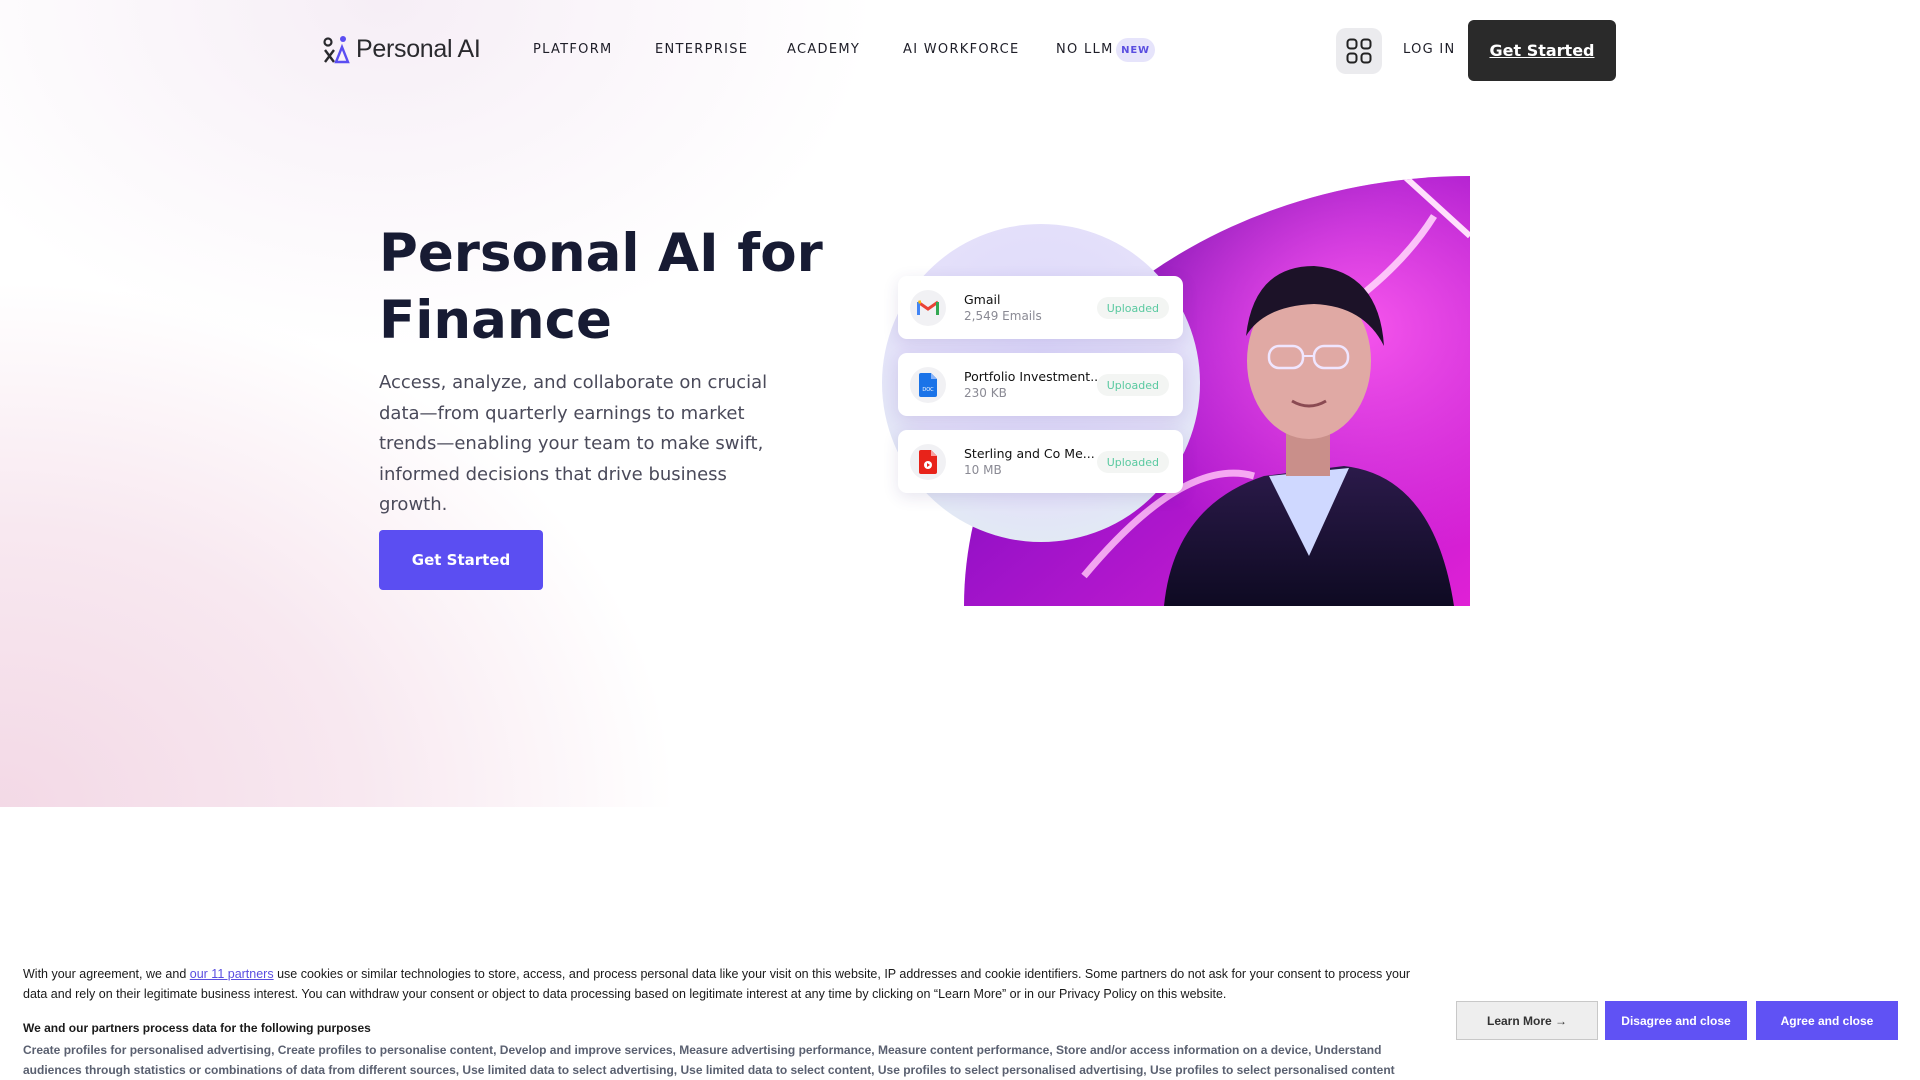 Image resolution: width=1920 pixels, height=1080 pixels. Describe the element at coordinates (928, 462) in the screenshot. I see `media-icon` at that location.